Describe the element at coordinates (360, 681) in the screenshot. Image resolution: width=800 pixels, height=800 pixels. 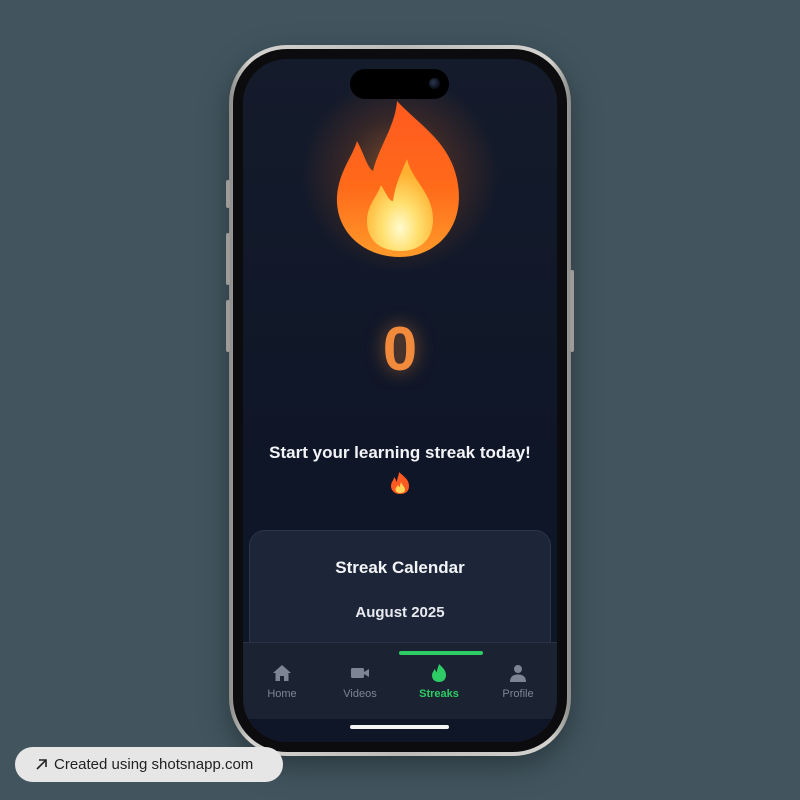
I see `nav-item-videos: Videos` at that location.